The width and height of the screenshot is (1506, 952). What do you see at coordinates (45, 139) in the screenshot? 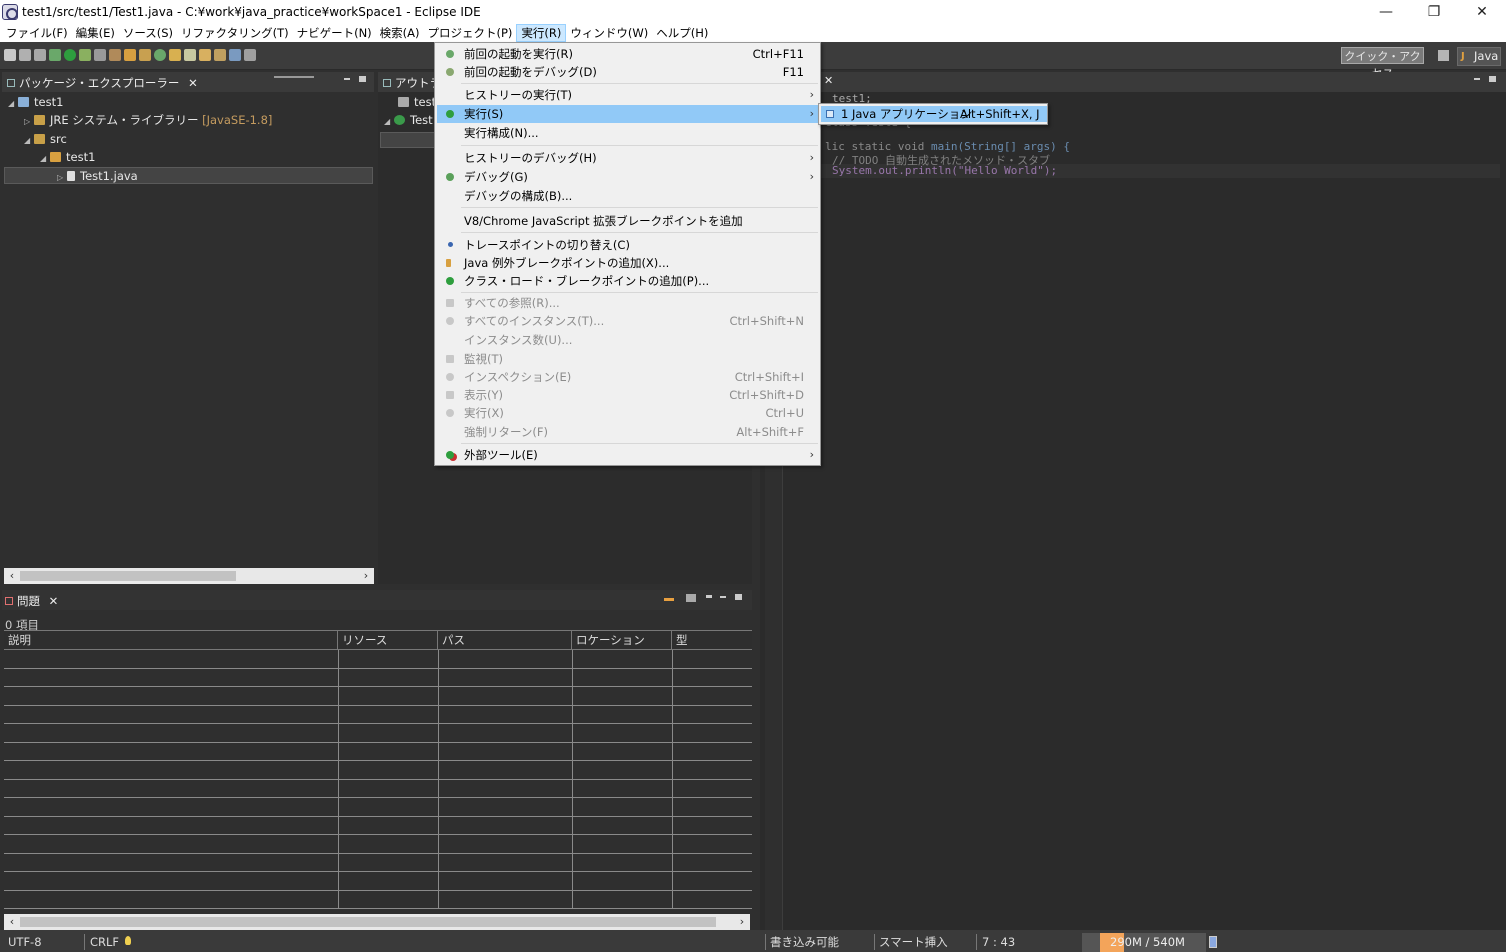
I see `tree-src: ◢ src` at bounding box center [45, 139].